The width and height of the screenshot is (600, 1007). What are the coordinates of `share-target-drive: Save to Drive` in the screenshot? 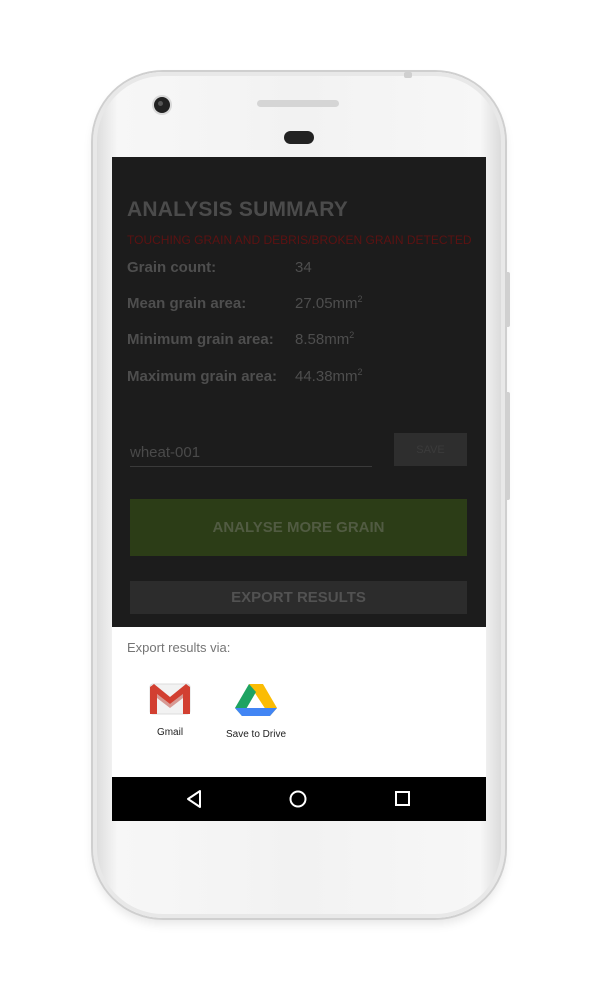 It's located at (256, 711).